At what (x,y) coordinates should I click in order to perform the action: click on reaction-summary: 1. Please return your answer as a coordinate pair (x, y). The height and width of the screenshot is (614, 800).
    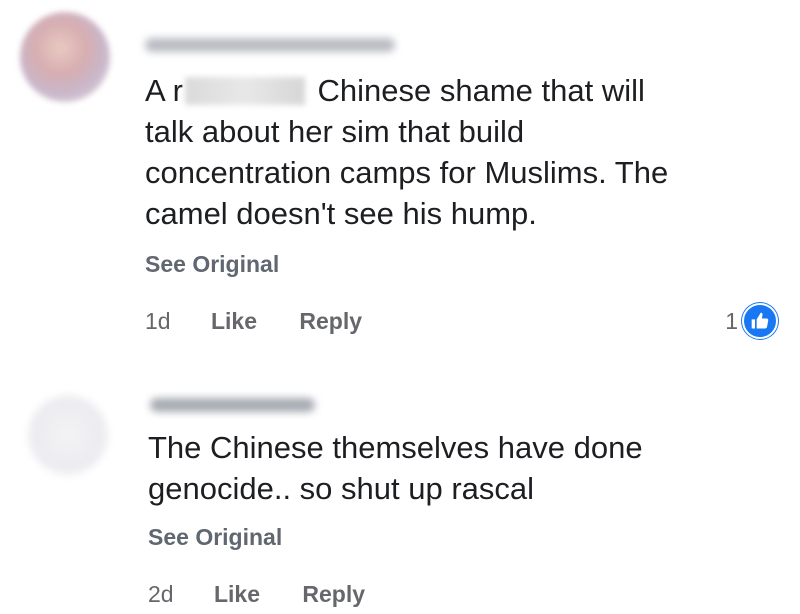
    Looking at the image, I should click on (751, 321).